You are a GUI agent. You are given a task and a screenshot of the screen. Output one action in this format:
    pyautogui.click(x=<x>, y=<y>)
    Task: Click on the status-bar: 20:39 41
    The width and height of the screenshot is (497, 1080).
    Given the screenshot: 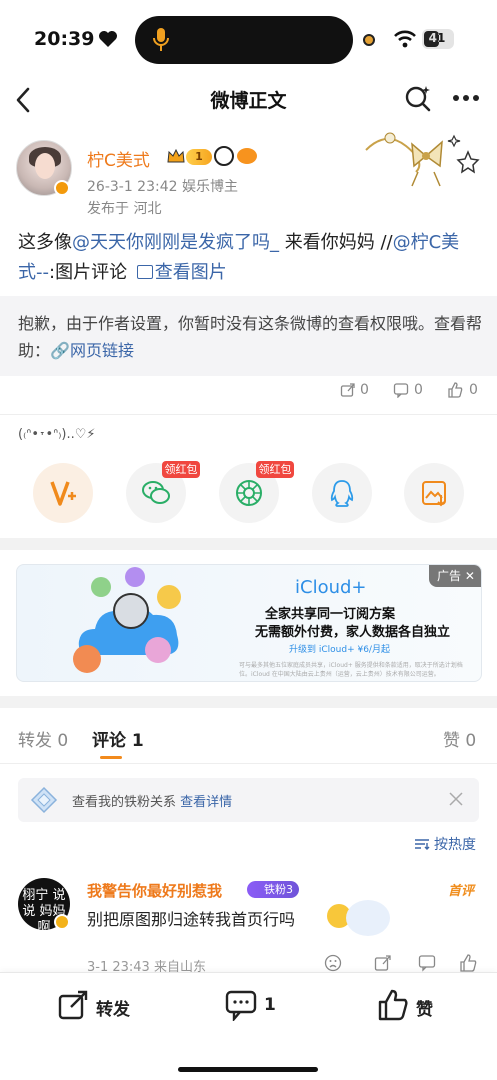 What is the action you would take?
    pyautogui.click(x=248, y=40)
    